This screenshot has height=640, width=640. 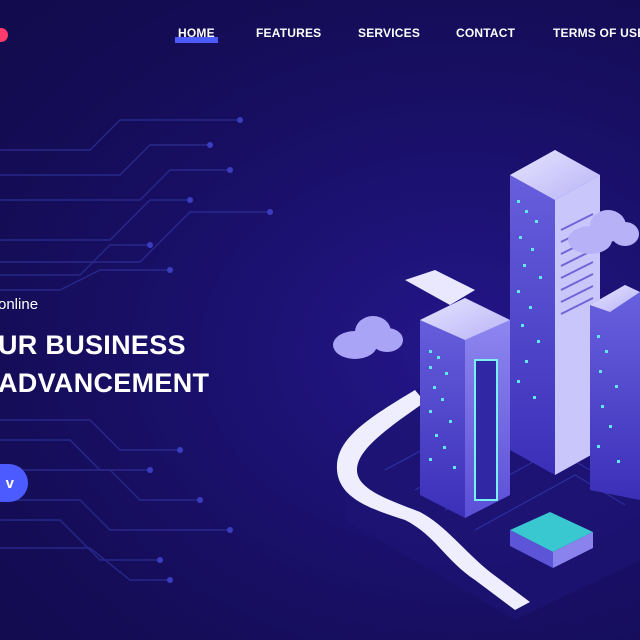 What do you see at coordinates (596, 33) in the screenshot?
I see `nav-item-terms-of-use: TERMS OF USE` at bounding box center [596, 33].